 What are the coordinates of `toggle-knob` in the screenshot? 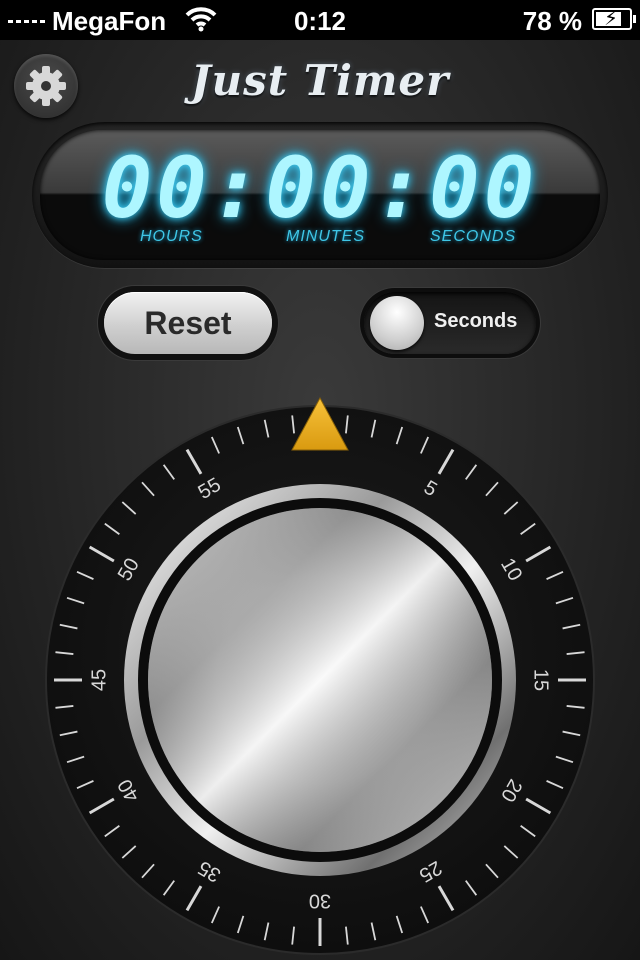 It's located at (397, 323).